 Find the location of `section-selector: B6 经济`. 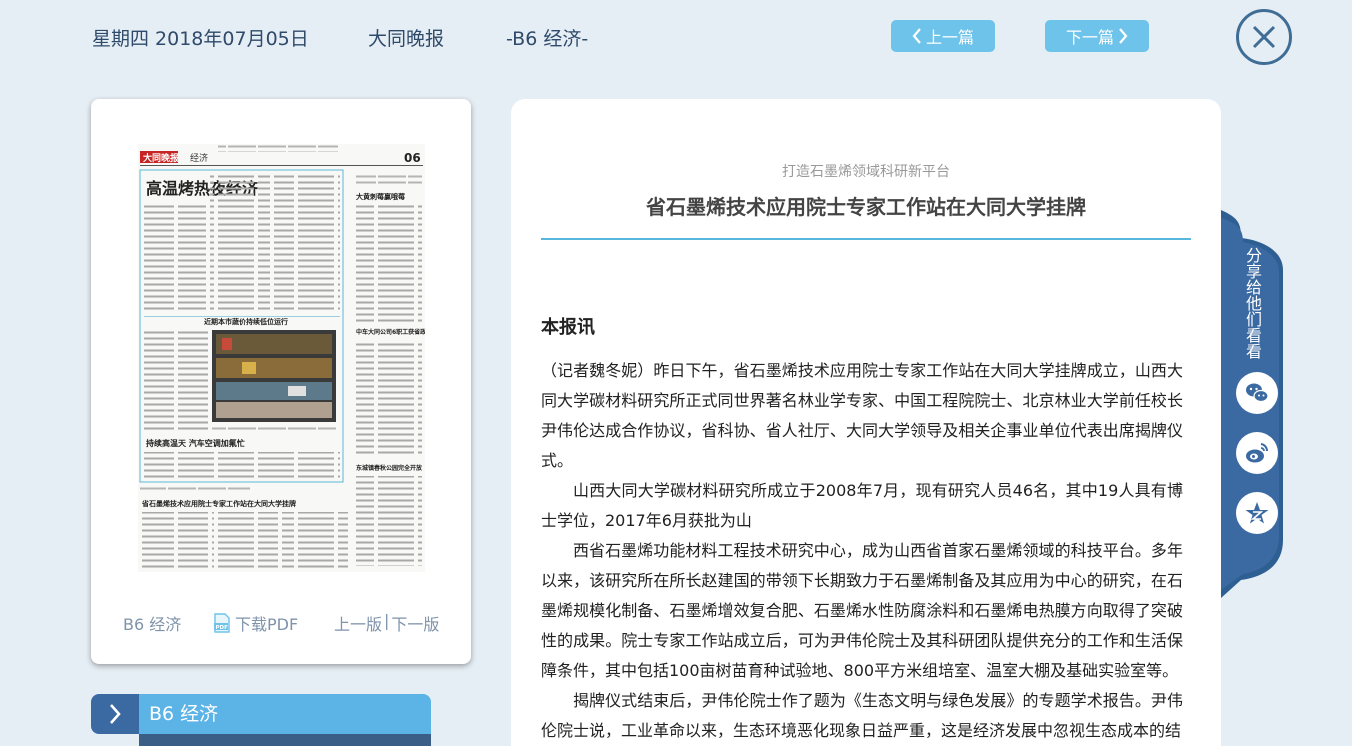

section-selector: B6 经济 is located at coordinates (261, 720).